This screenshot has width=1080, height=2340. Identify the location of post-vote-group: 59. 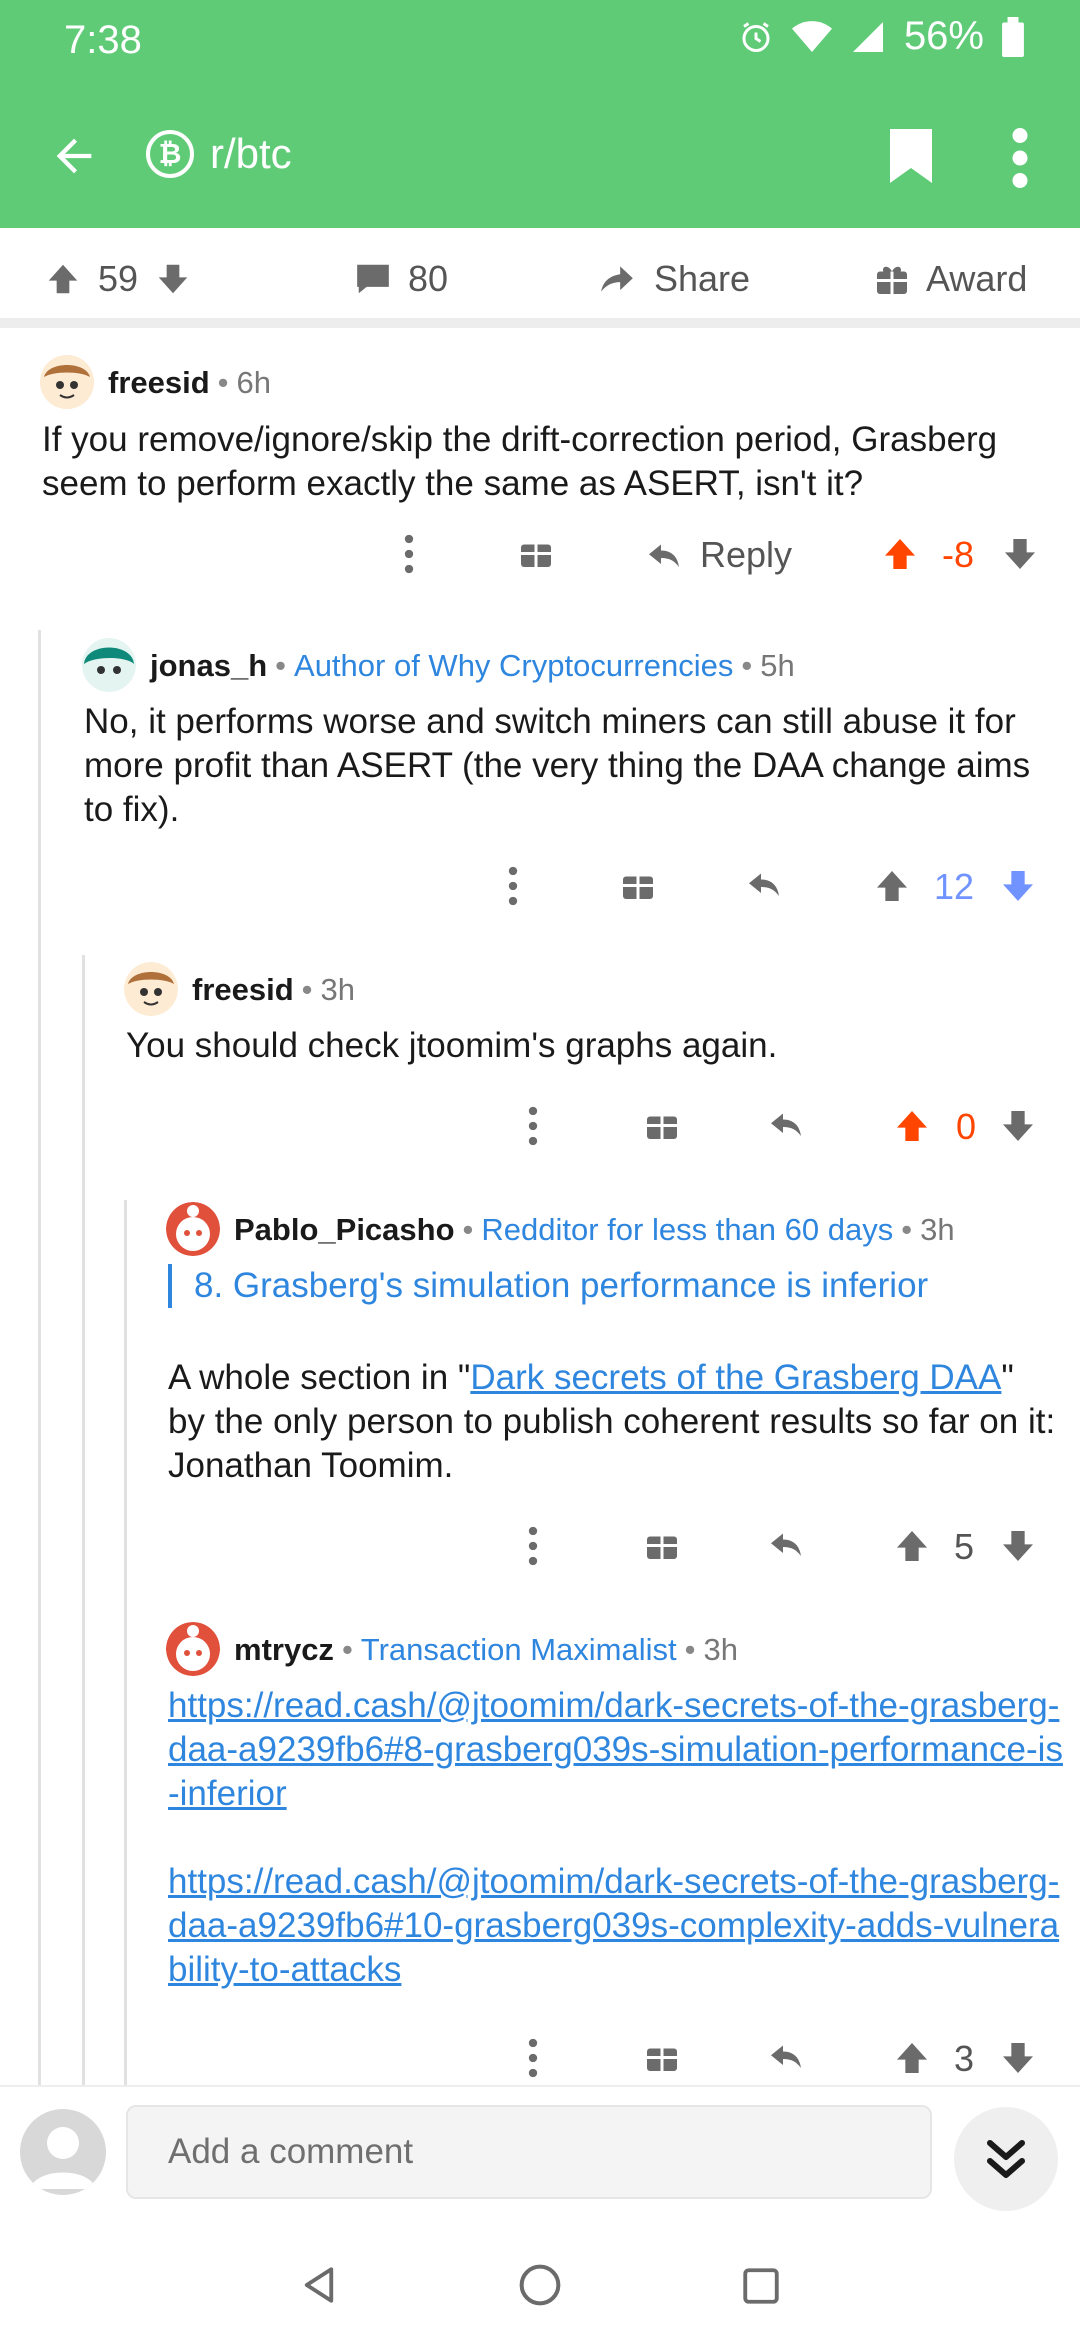
(118, 279).